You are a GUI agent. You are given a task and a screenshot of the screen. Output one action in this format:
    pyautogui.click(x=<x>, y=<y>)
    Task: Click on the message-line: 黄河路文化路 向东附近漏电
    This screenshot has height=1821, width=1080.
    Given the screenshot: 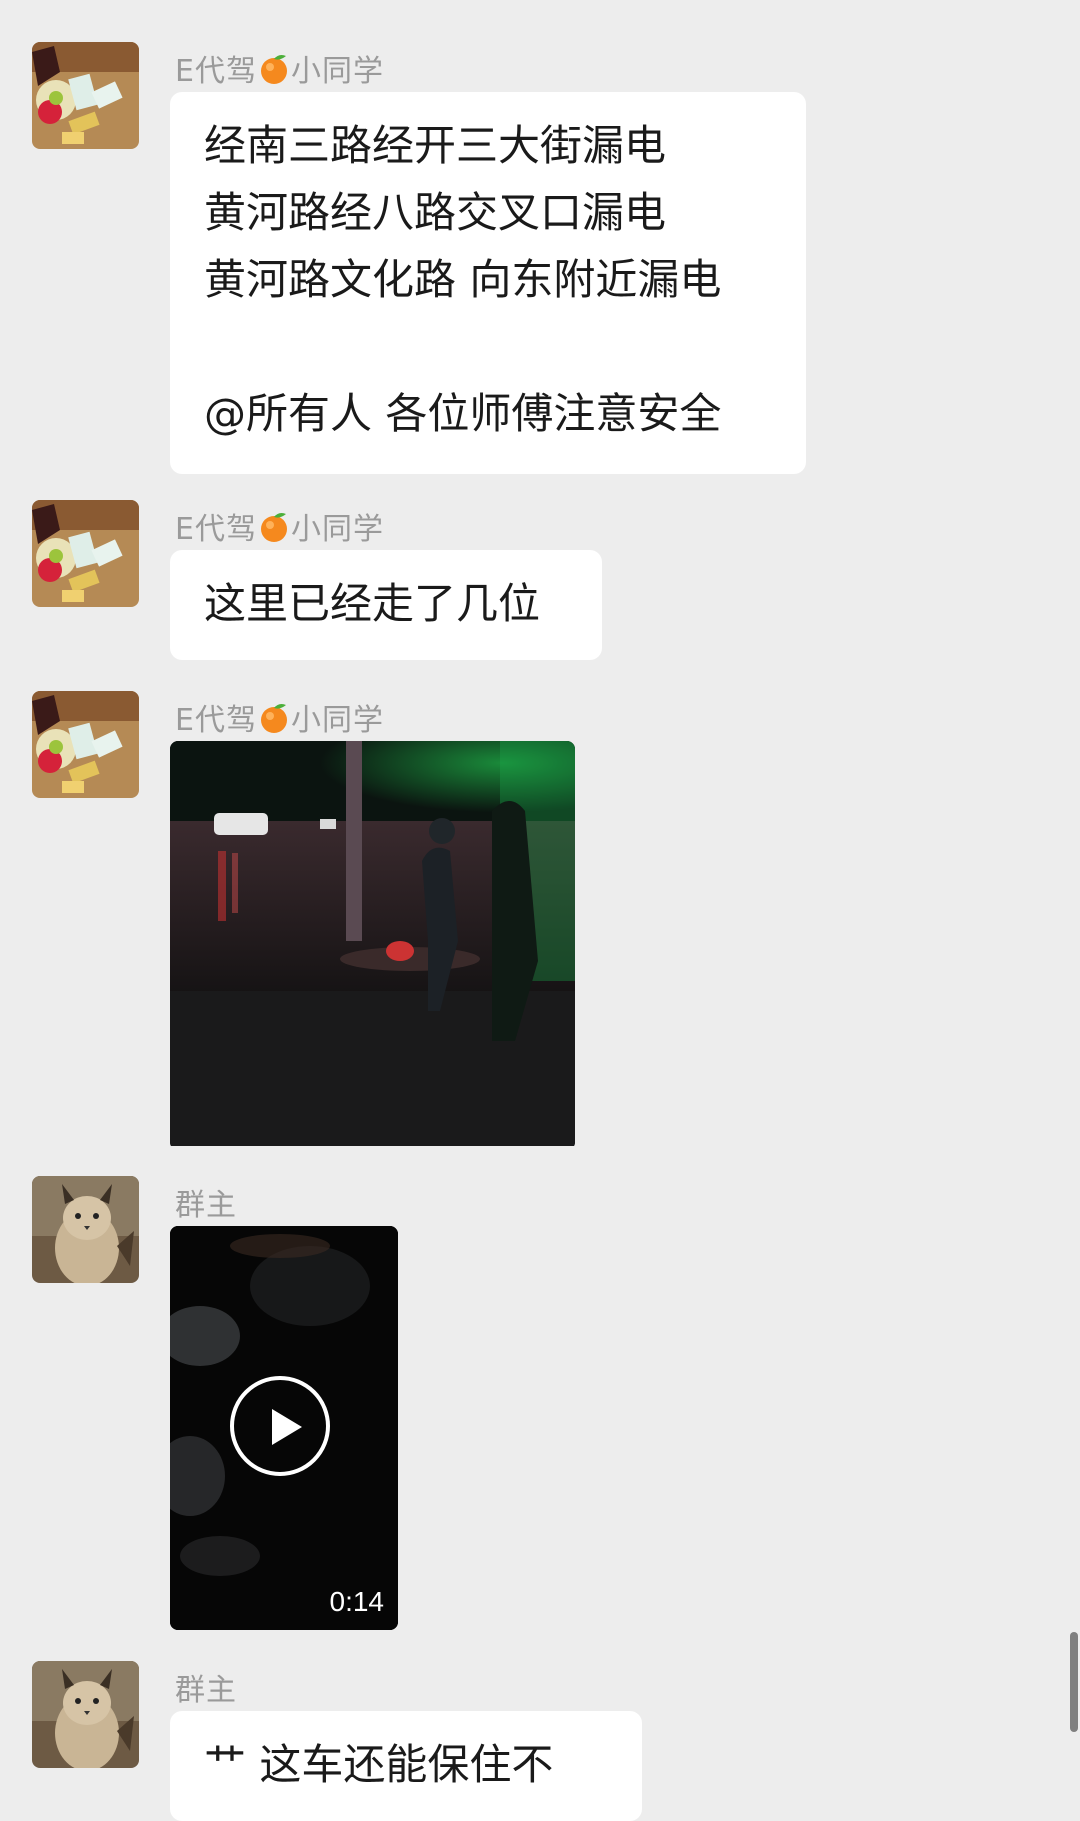 What is the action you would take?
    pyautogui.click(x=463, y=279)
    